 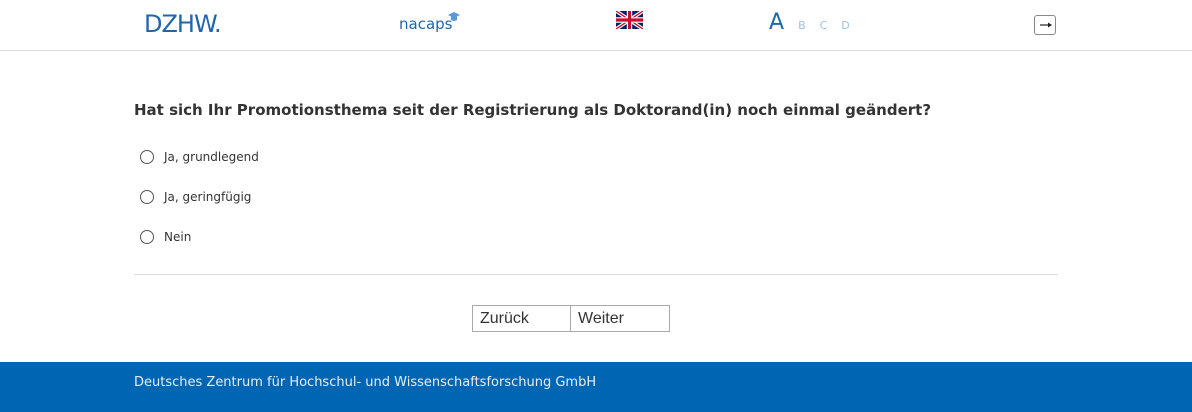 I want to click on font-size-selector: A B C D, so click(x=809, y=22).